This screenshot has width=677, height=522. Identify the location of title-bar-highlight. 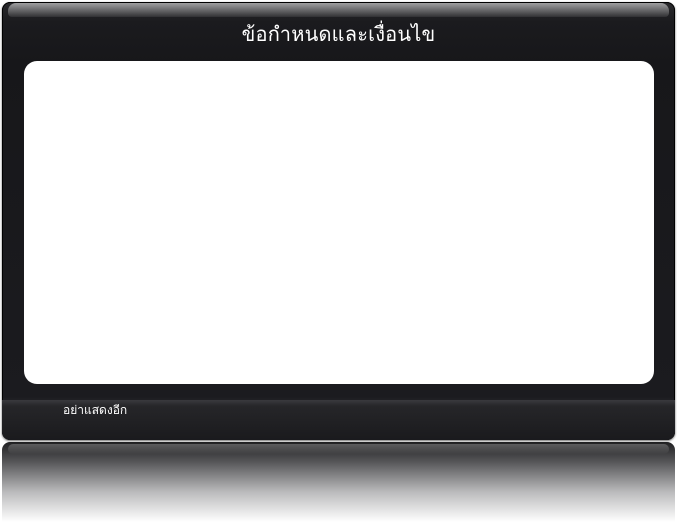
(338, 10).